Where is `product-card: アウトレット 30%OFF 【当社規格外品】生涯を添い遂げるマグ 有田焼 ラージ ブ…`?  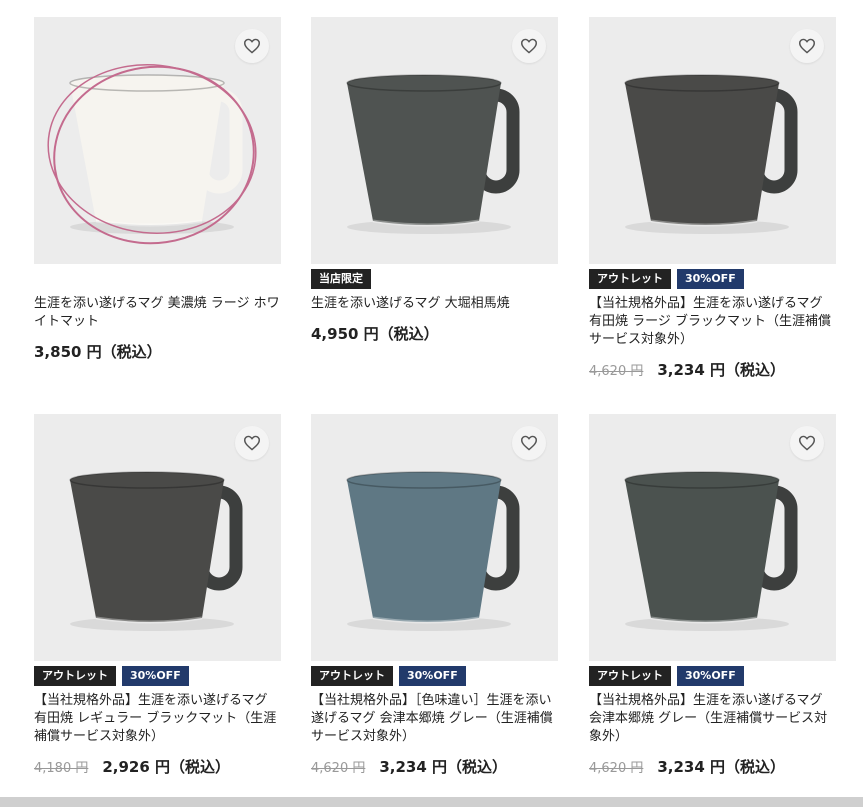
product-card: アウトレット 30%OFF 【当社規格外品】生涯を添い遂げるマグ 有田焼 ラージ ブ… is located at coordinates (712, 198).